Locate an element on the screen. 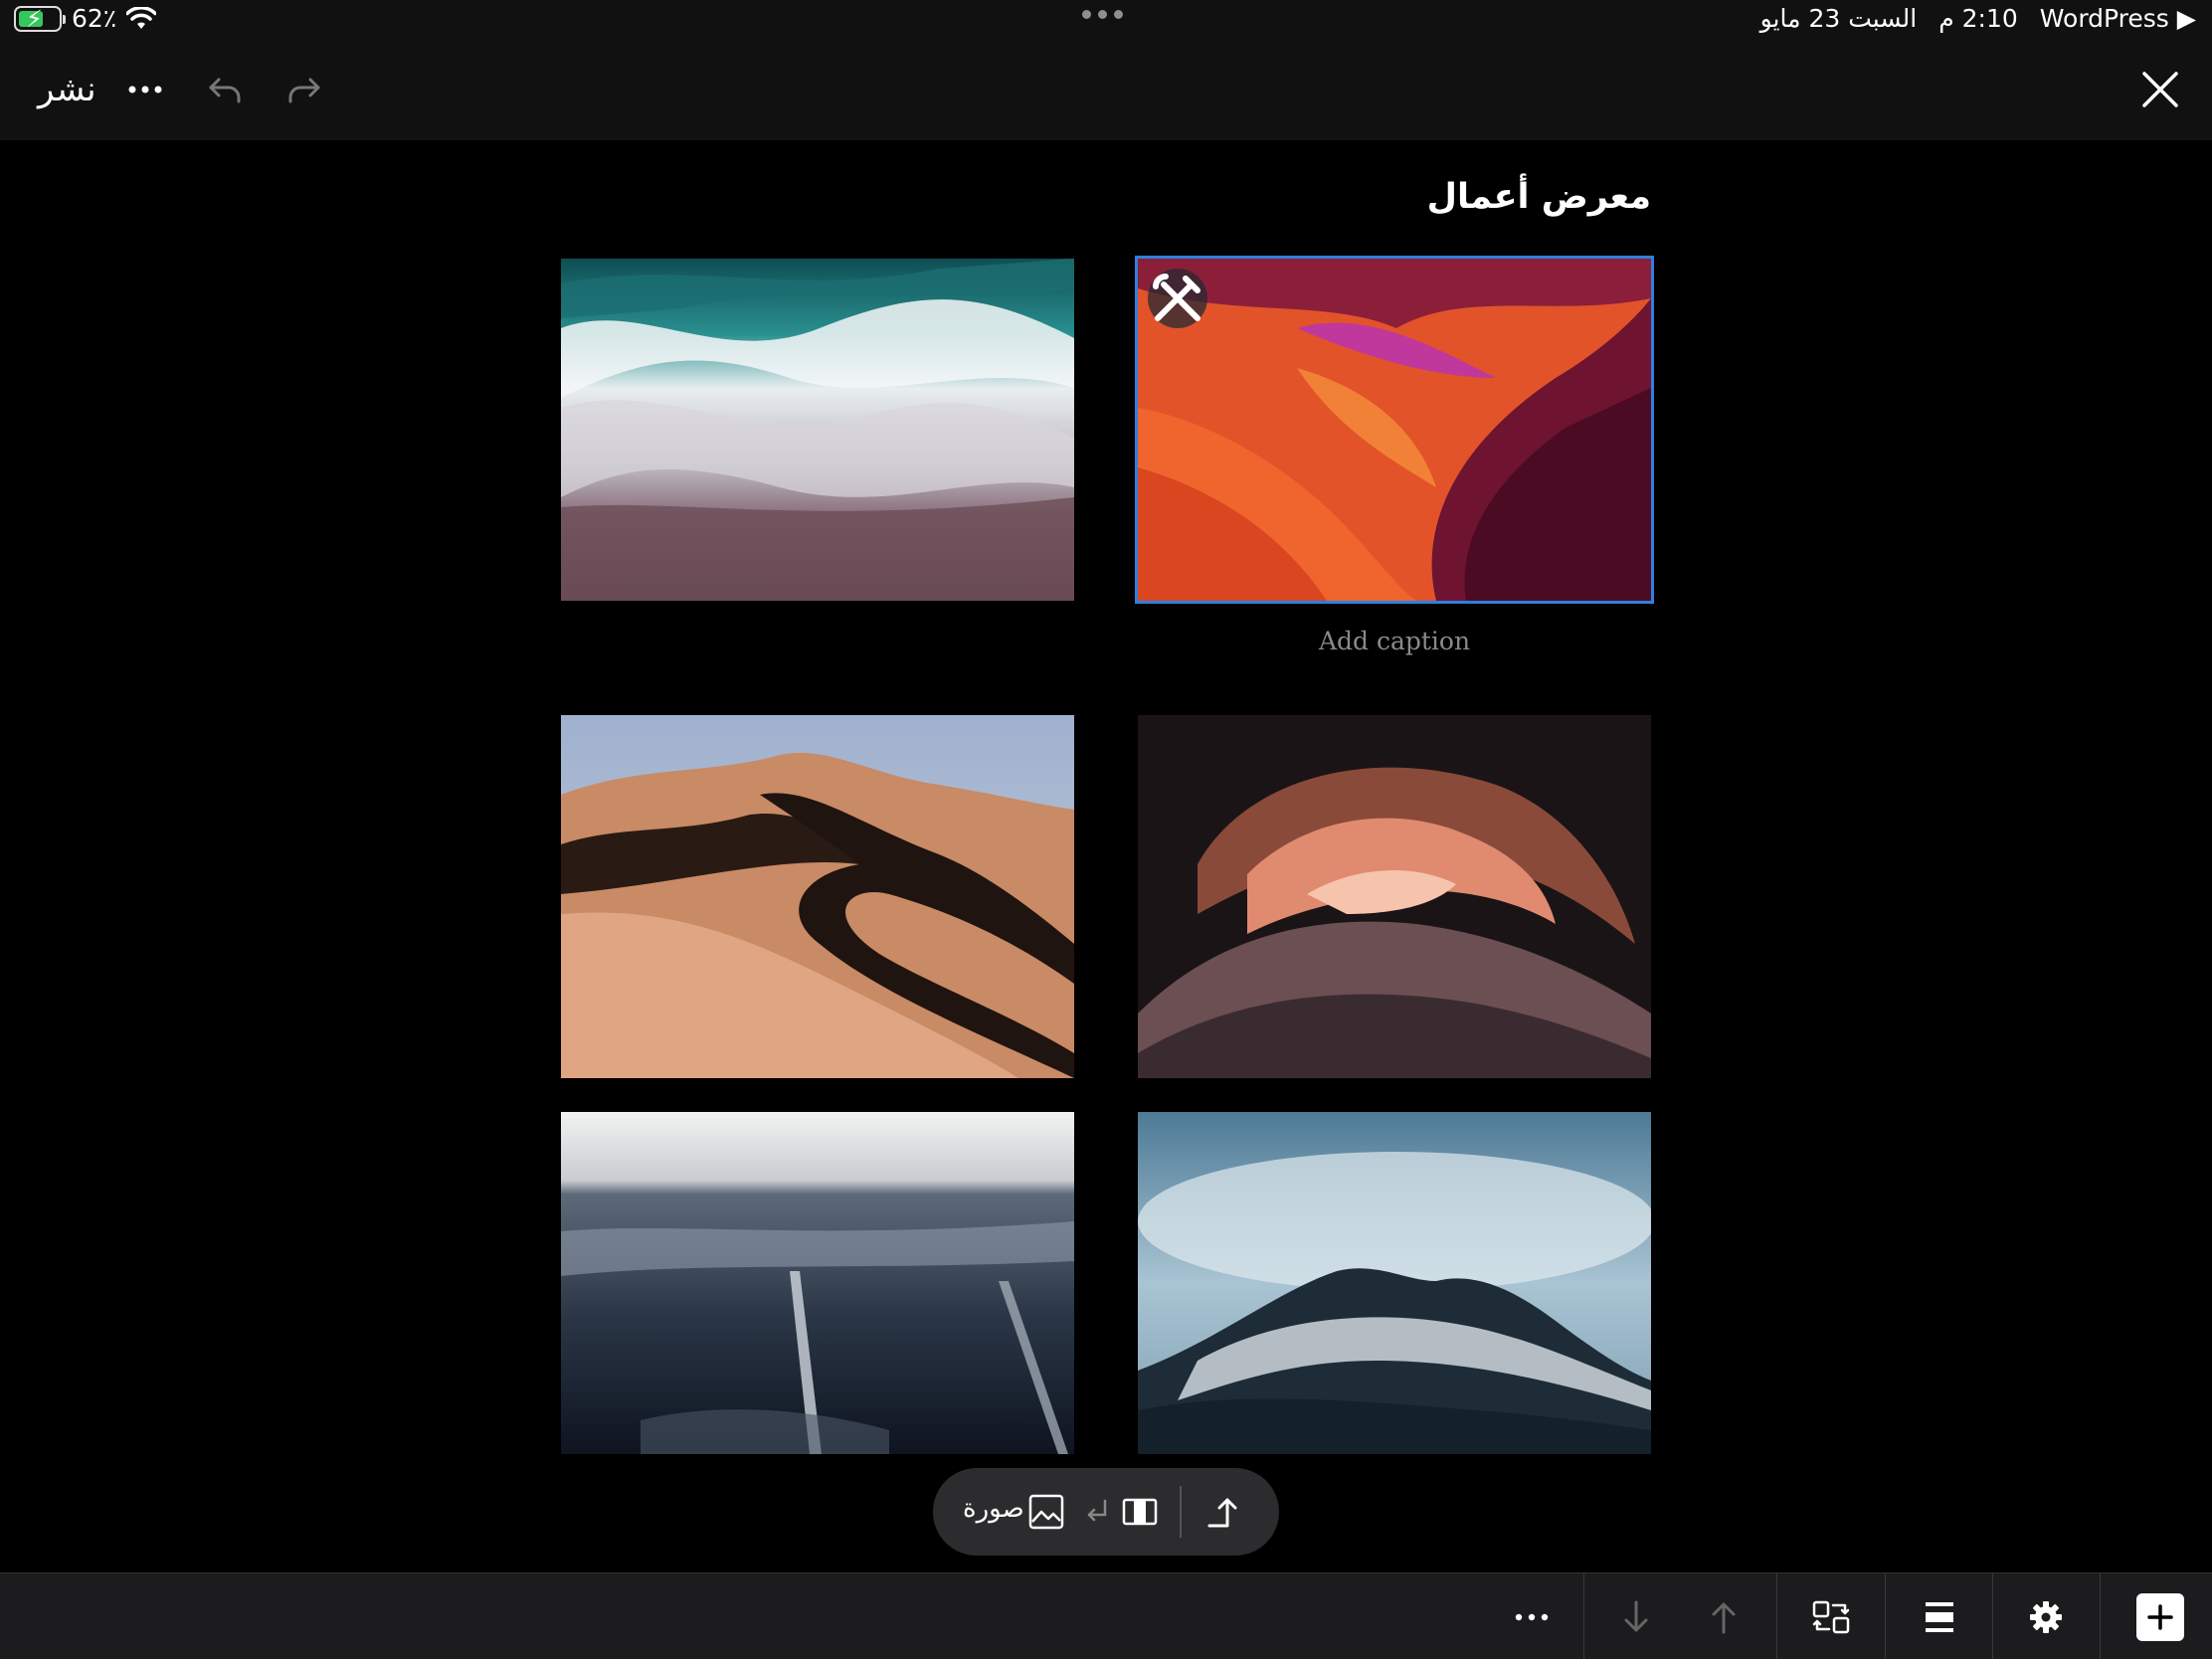 The width and height of the screenshot is (2212, 1659). move-down-icon is located at coordinates (1636, 1616).